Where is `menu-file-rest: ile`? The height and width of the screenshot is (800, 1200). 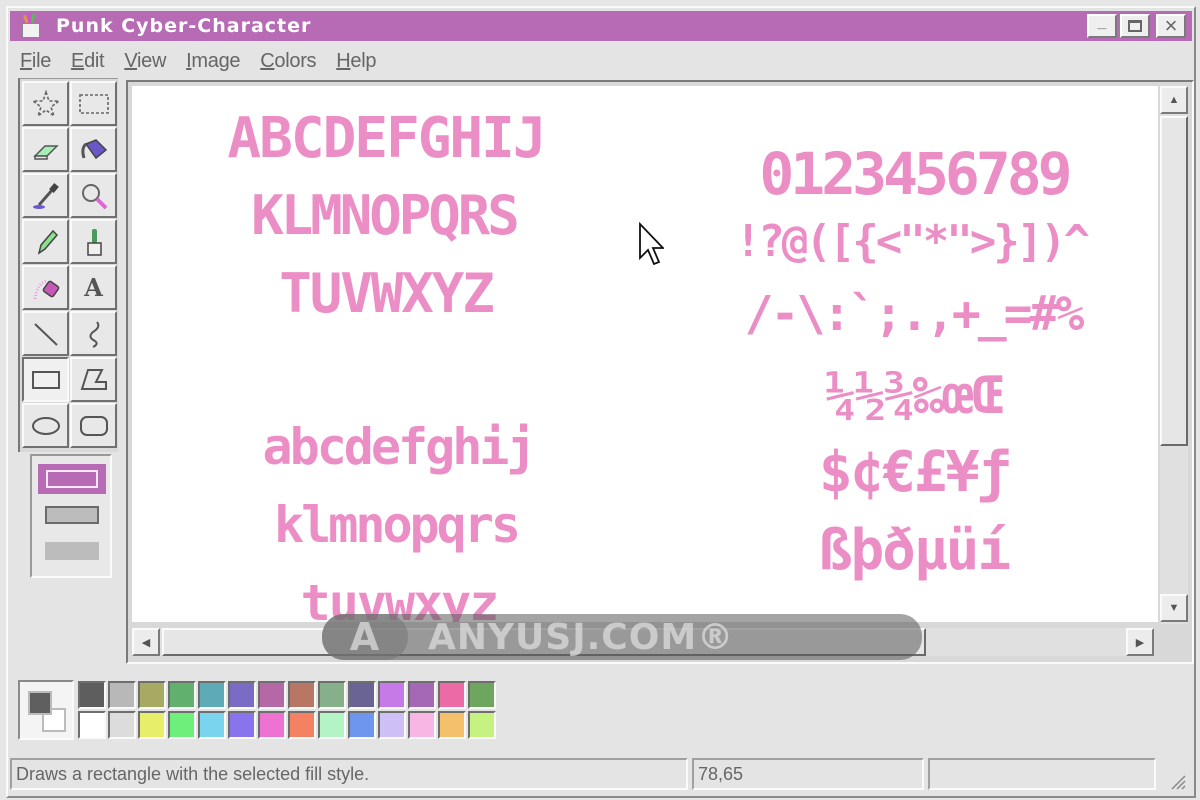
menu-file-rest: ile is located at coordinates (41, 60).